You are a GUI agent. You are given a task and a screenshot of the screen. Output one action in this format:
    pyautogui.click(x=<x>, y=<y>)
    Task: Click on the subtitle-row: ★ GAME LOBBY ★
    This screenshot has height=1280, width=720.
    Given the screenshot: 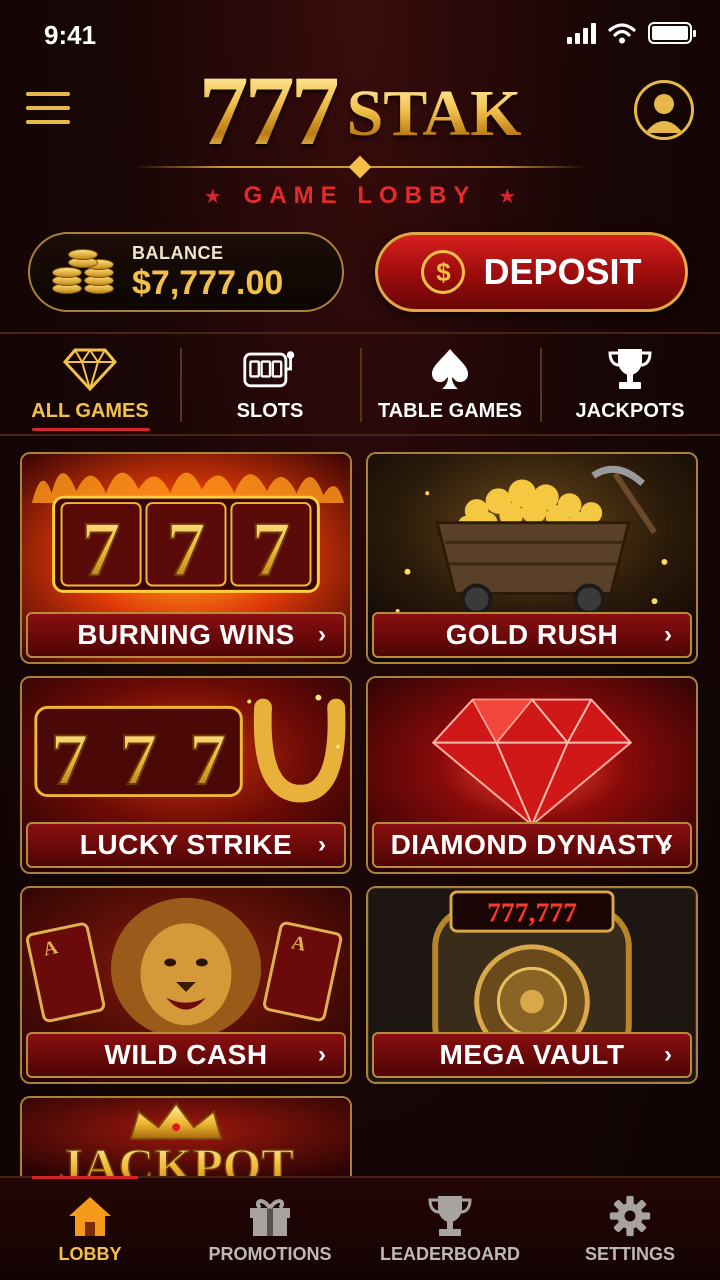 What is the action you would take?
    pyautogui.click(x=360, y=196)
    